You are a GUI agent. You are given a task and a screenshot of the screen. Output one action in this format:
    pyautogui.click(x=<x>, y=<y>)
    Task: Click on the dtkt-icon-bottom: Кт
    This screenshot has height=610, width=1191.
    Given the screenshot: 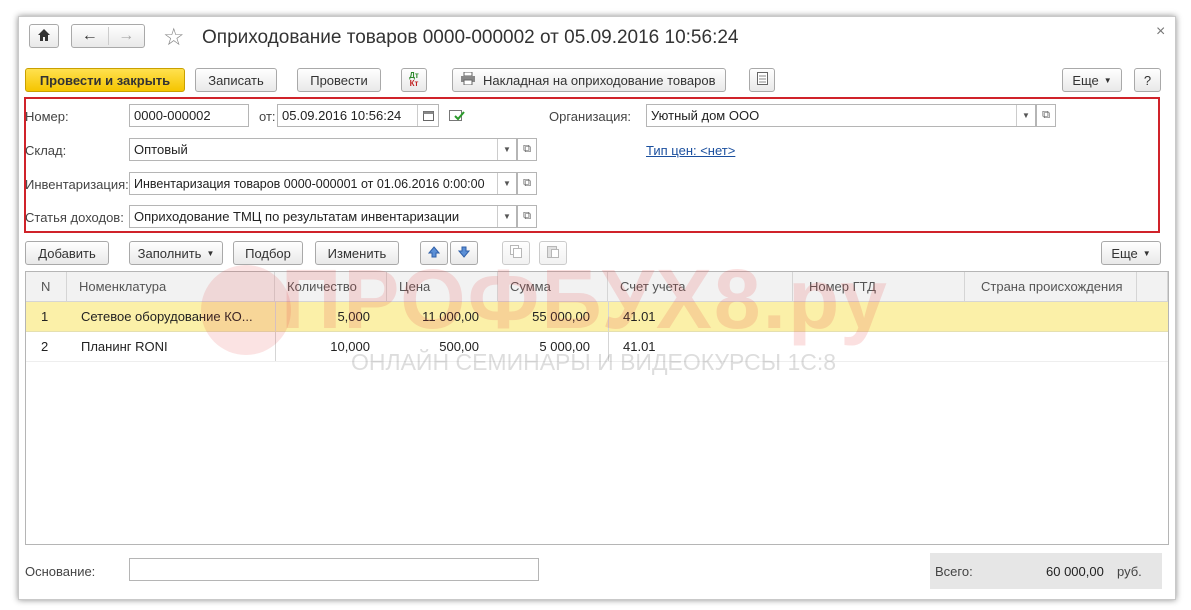 What is the action you would take?
    pyautogui.click(x=414, y=83)
    